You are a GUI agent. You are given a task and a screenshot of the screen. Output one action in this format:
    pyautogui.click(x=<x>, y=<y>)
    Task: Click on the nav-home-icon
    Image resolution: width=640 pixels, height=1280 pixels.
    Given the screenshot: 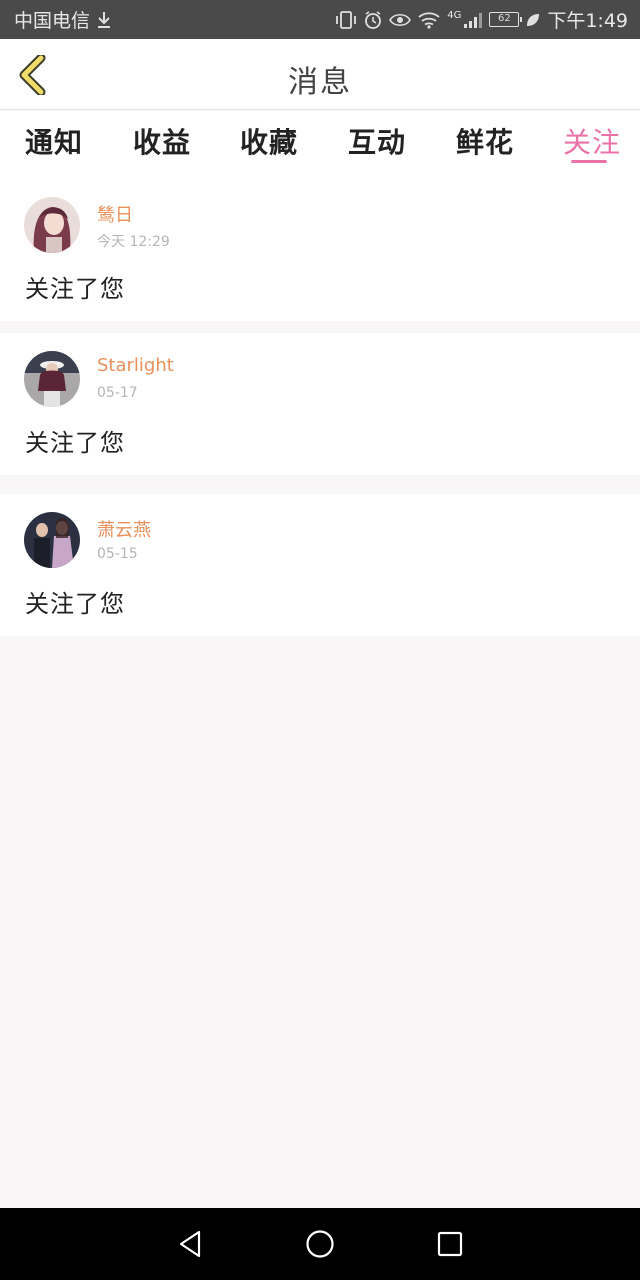 What is the action you would take?
    pyautogui.click(x=320, y=1244)
    